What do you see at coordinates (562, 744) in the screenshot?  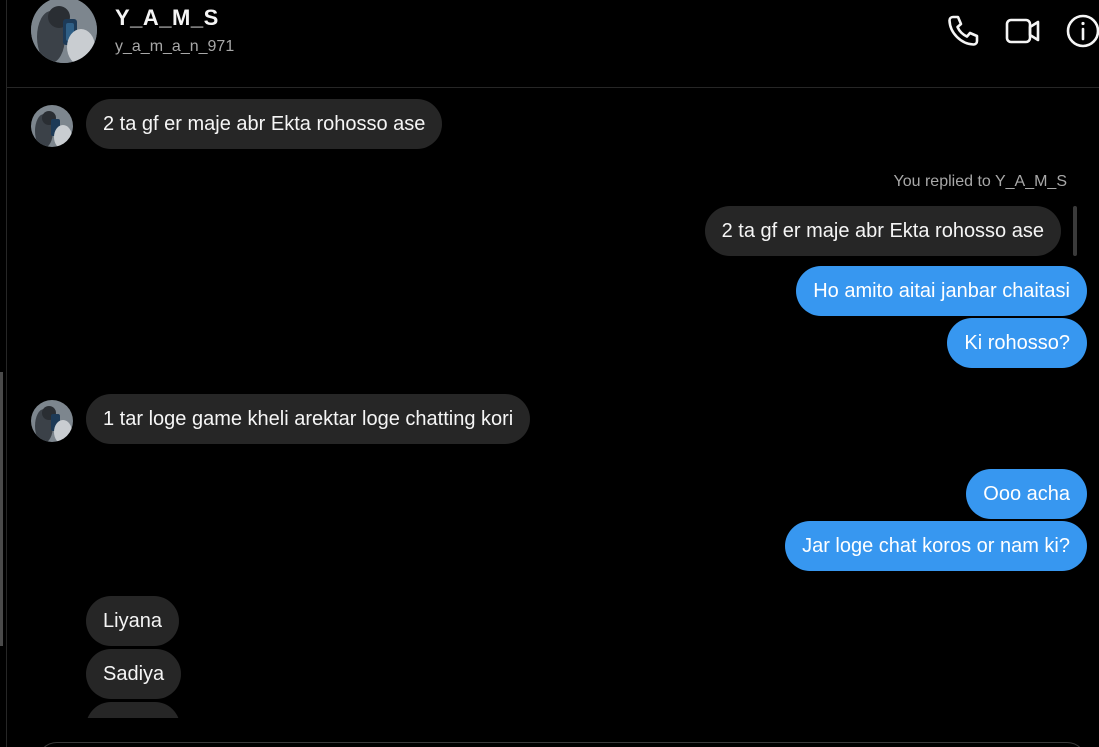 I see `message-input` at bounding box center [562, 744].